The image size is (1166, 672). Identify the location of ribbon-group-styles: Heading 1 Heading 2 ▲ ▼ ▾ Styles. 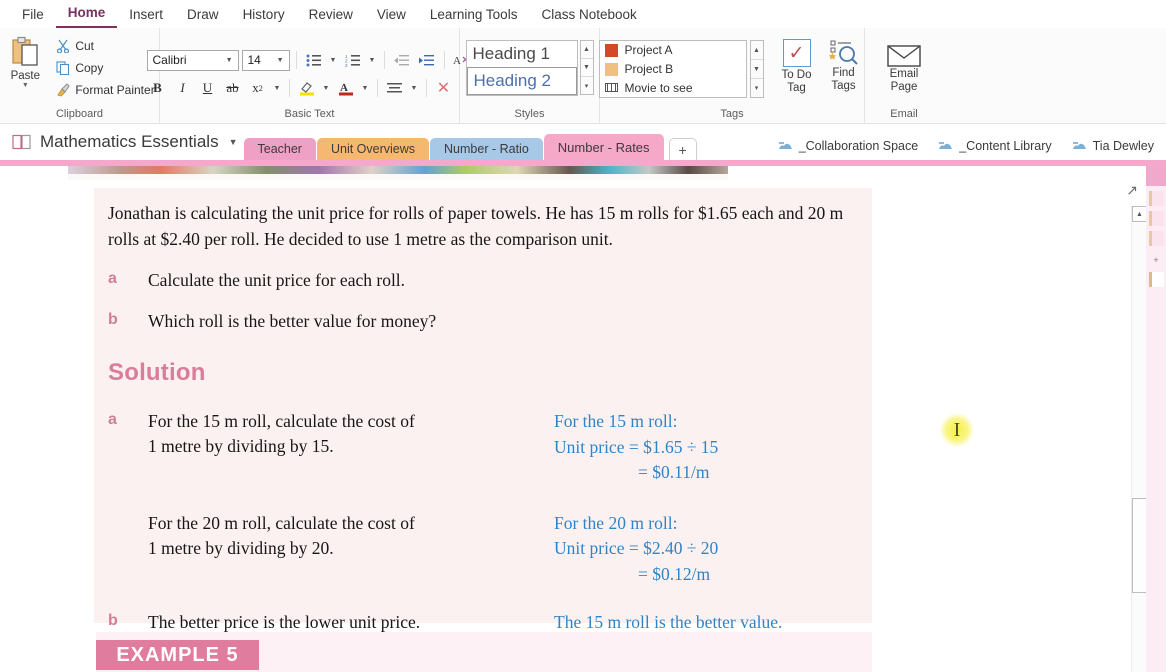
(530, 75).